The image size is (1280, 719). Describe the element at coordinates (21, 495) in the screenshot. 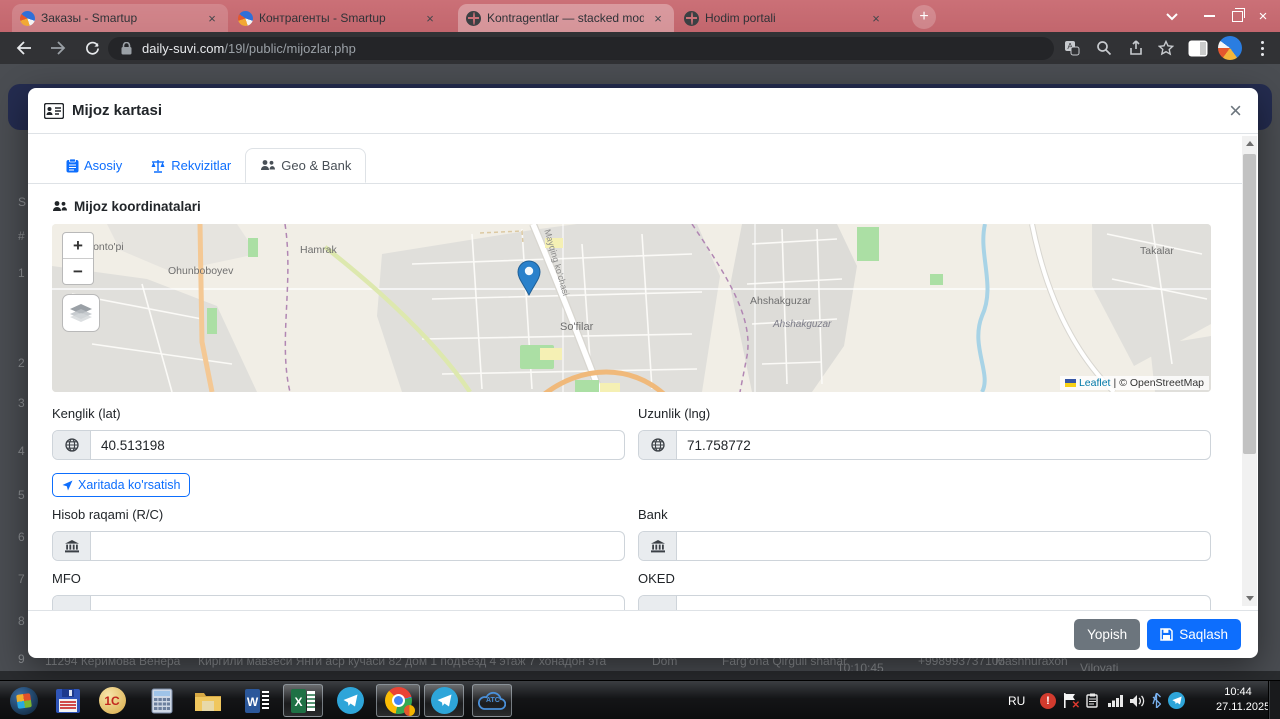

I see `dim-text: 5` at that location.